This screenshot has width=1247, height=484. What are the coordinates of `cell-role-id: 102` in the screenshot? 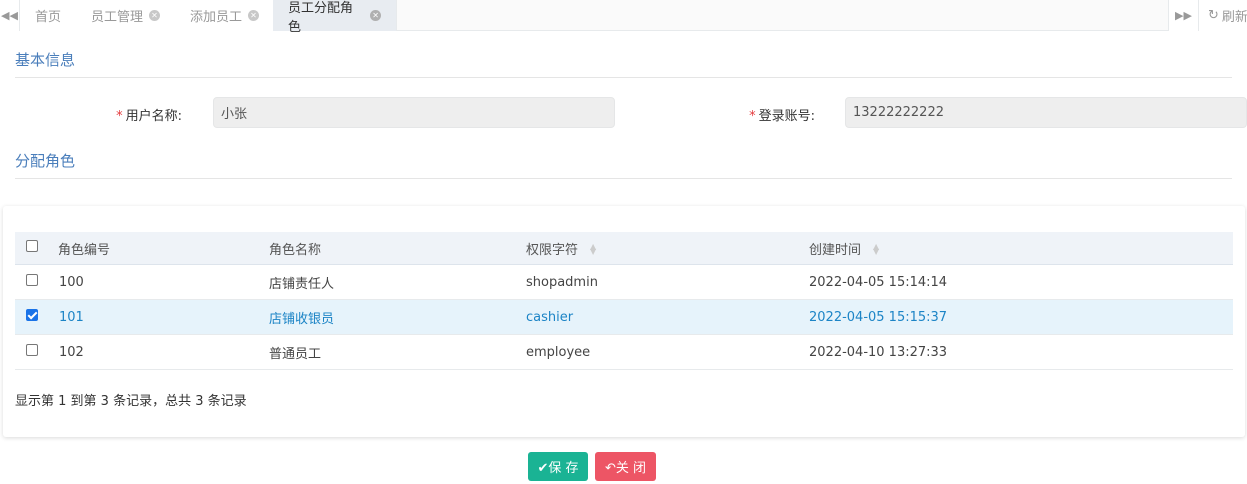 It's located at (71, 352).